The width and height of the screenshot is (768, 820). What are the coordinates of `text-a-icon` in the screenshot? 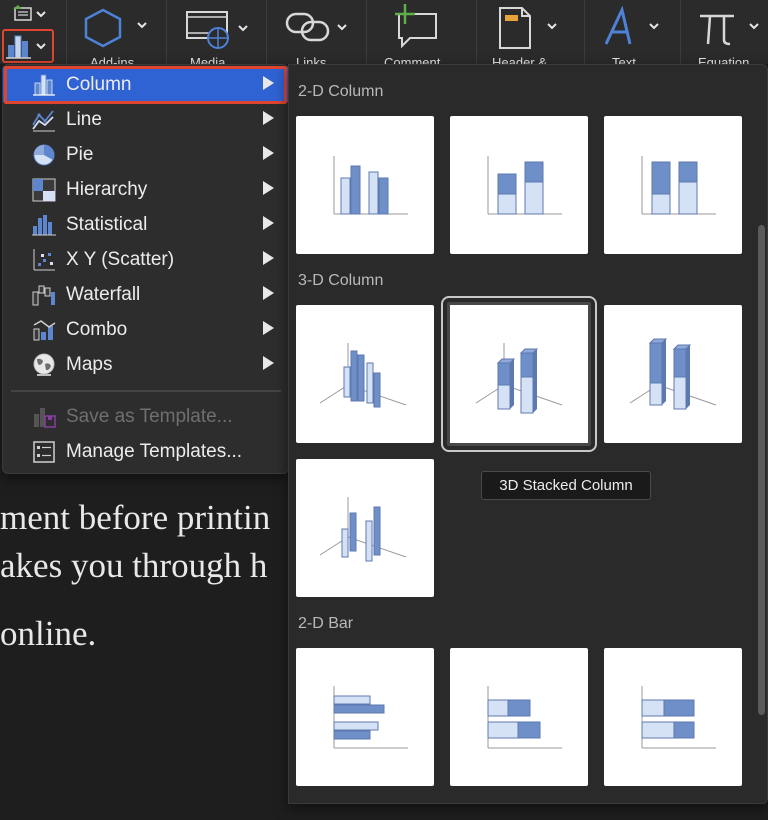 It's located at (631, 25).